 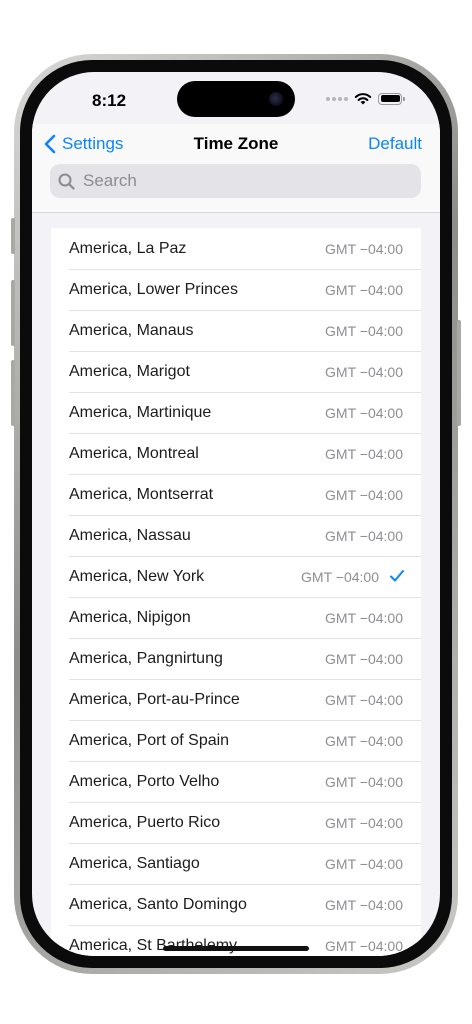 What do you see at coordinates (236, 822) in the screenshot?
I see `timezone-row: America, Puerto Rico GMT −04:00` at bounding box center [236, 822].